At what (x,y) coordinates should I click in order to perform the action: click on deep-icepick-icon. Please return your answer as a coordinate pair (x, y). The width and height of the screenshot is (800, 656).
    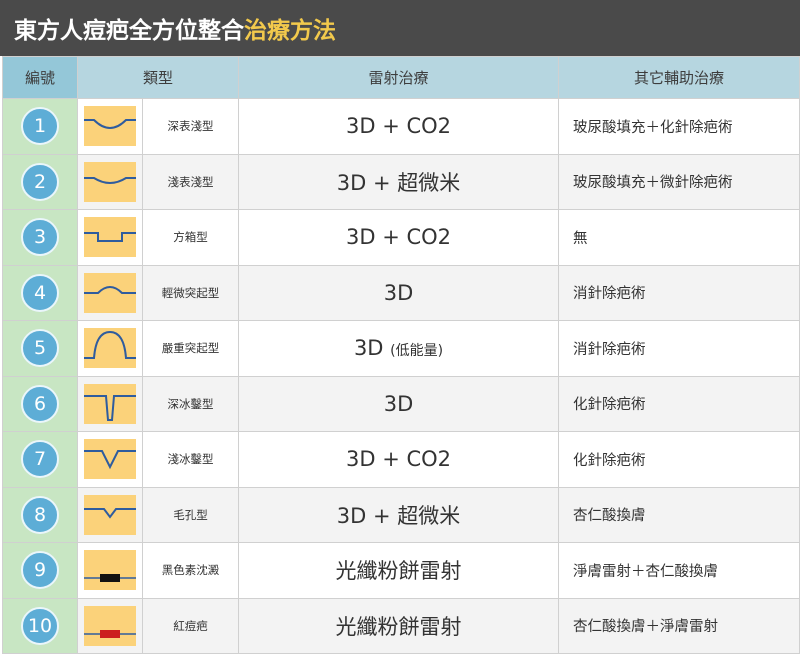
    Looking at the image, I should click on (110, 403).